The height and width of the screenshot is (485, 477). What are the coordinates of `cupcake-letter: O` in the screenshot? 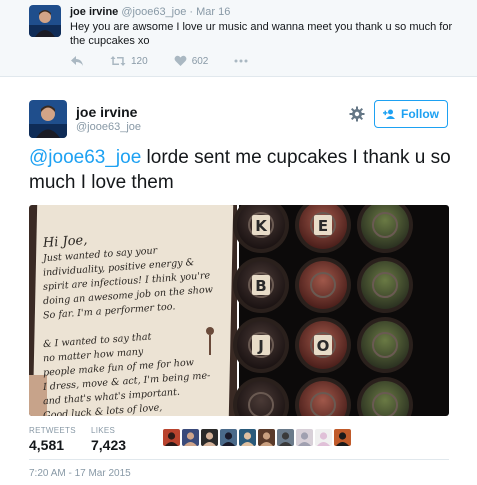 It's located at (323, 346).